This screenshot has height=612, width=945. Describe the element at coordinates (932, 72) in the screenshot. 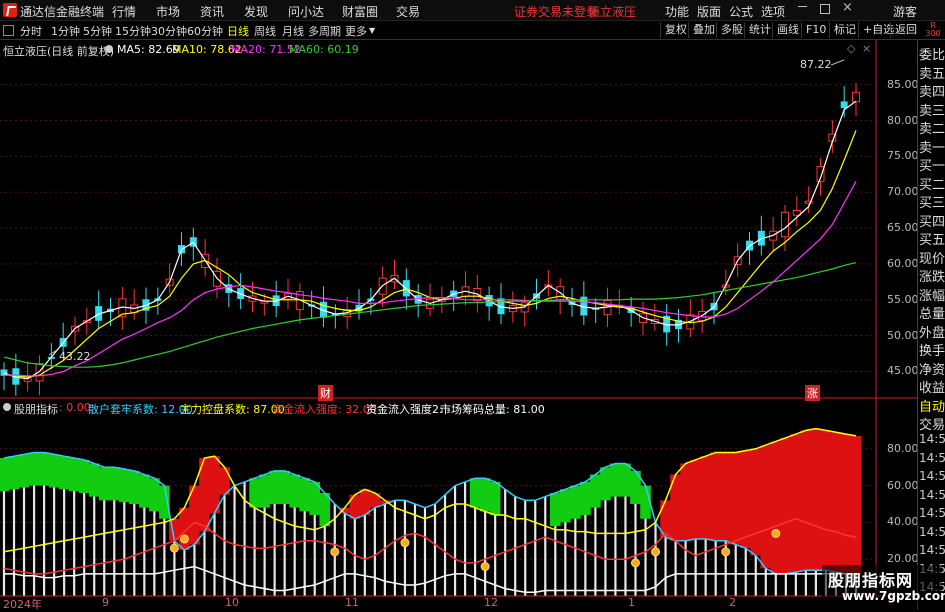

I see `quote-field-label: 卖五` at that location.